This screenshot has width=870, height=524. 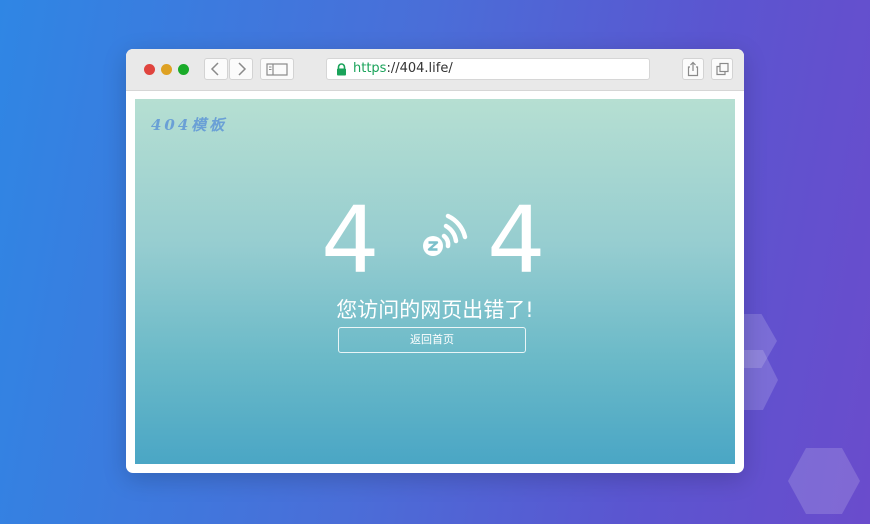 What do you see at coordinates (824, 481) in the screenshot?
I see `decor-hexagon` at bounding box center [824, 481].